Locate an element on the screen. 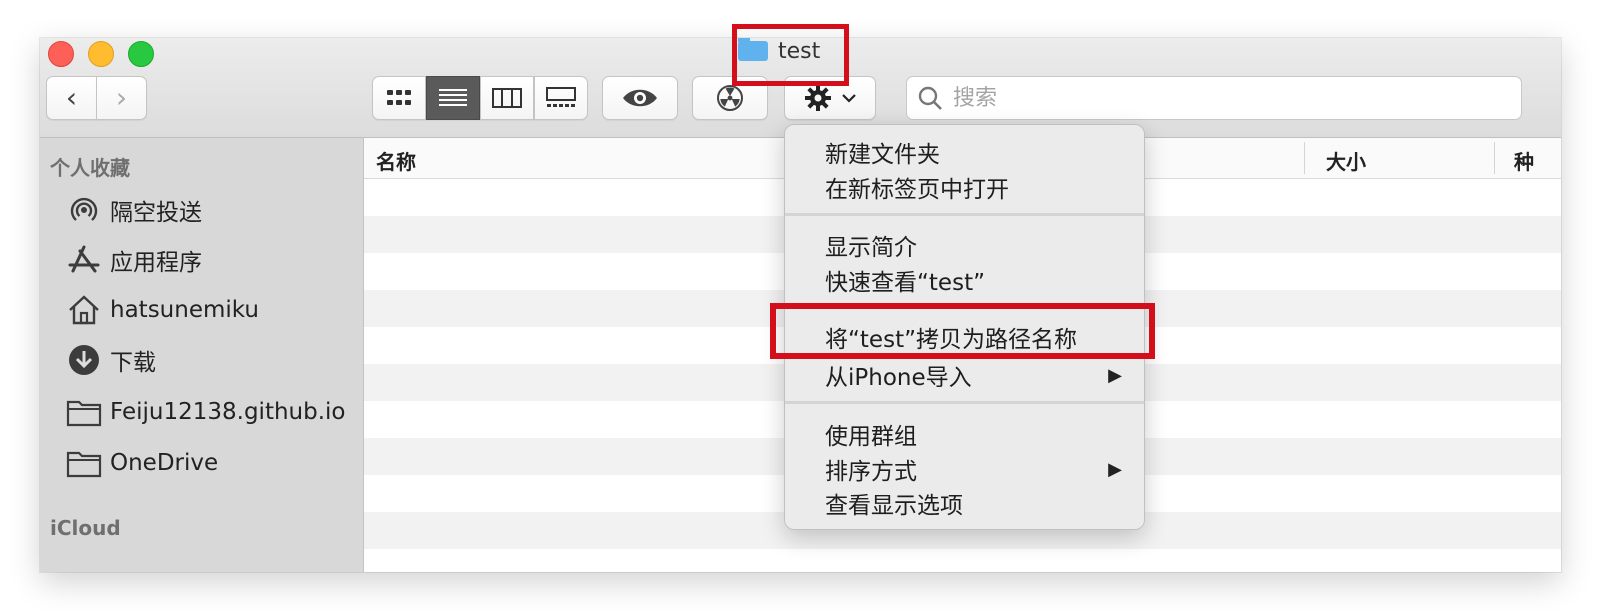  menu-item-label: 排序方式 is located at coordinates (871, 472).